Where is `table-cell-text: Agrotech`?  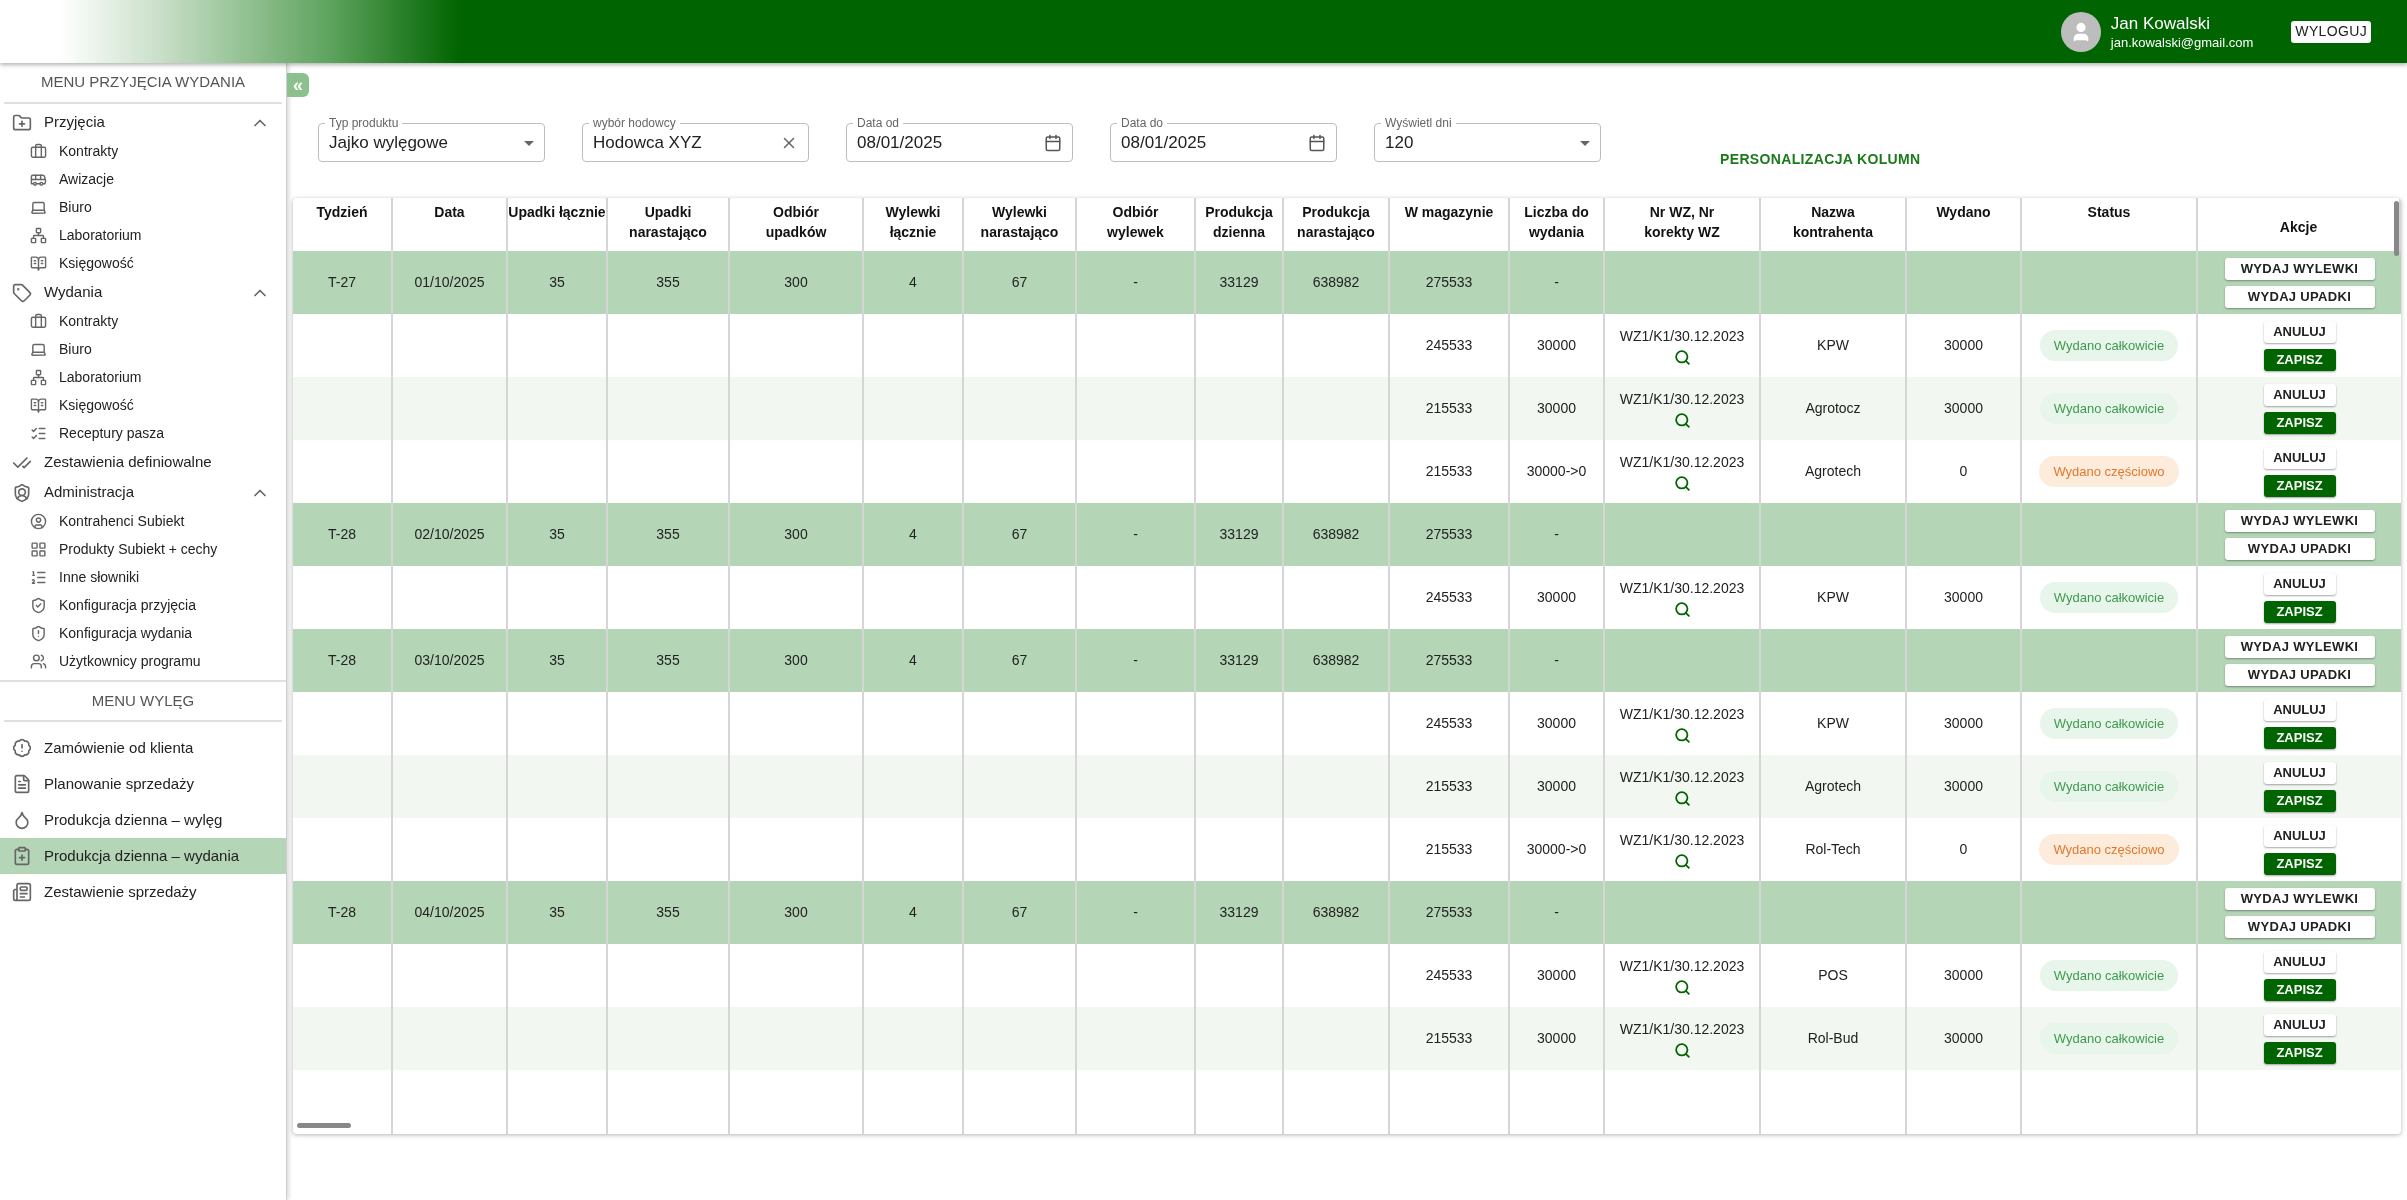 table-cell-text: Agrotech is located at coordinates (1832, 471).